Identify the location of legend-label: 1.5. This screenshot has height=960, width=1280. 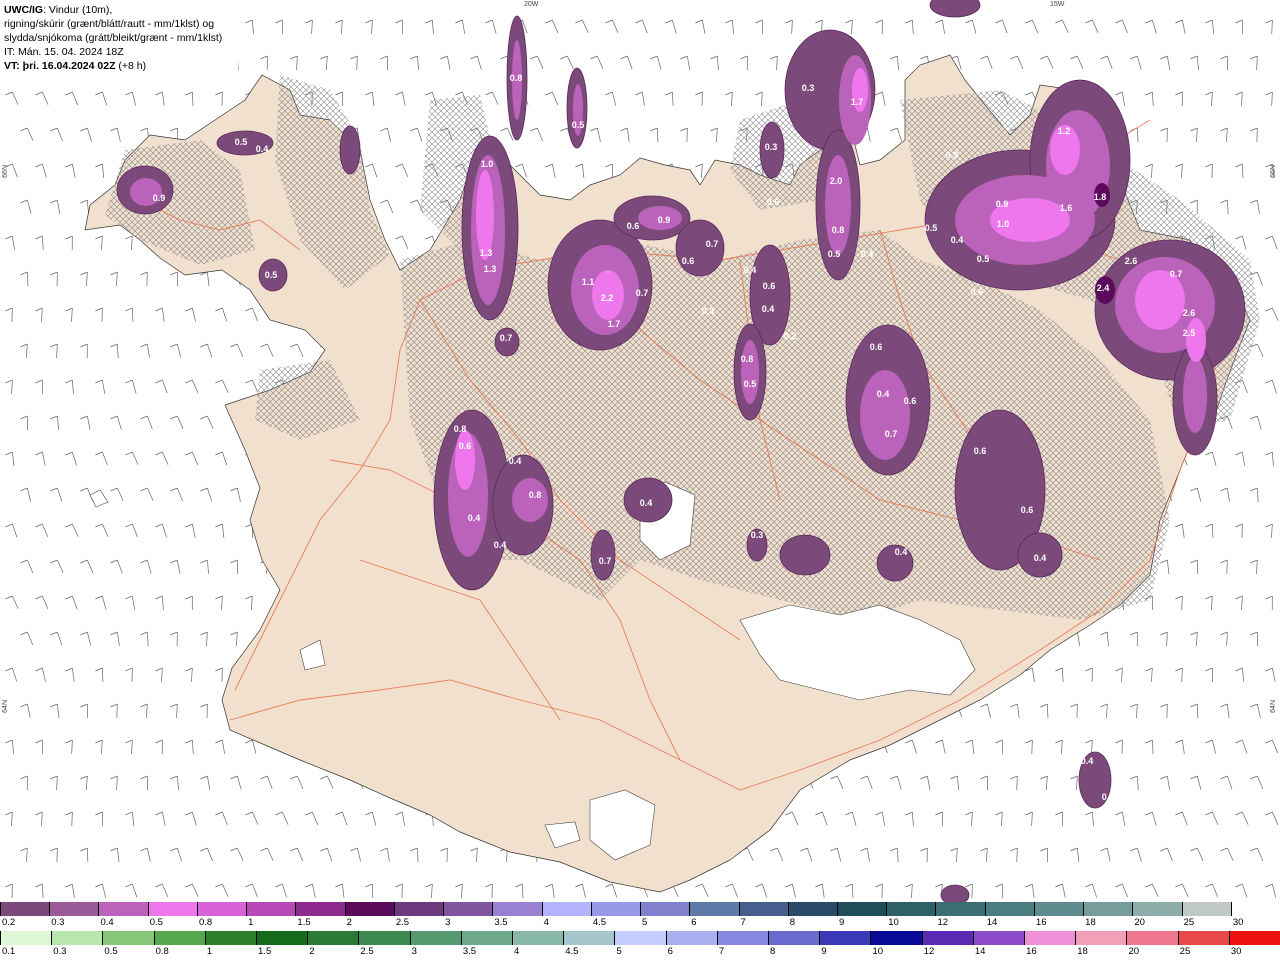
(265, 951).